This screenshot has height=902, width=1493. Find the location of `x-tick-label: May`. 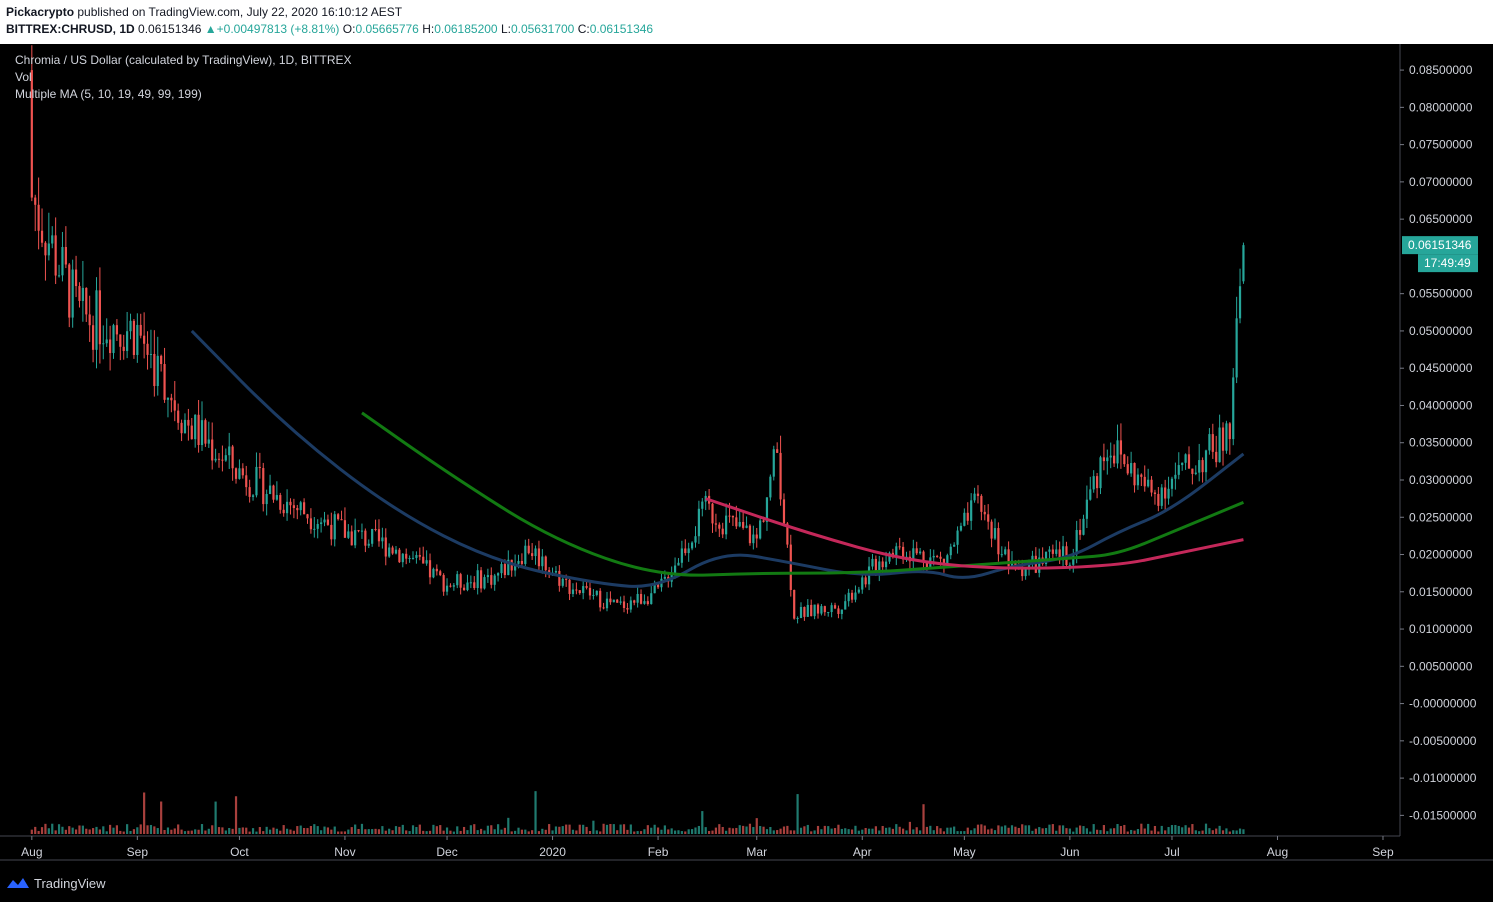

x-tick-label: May is located at coordinates (964, 852).